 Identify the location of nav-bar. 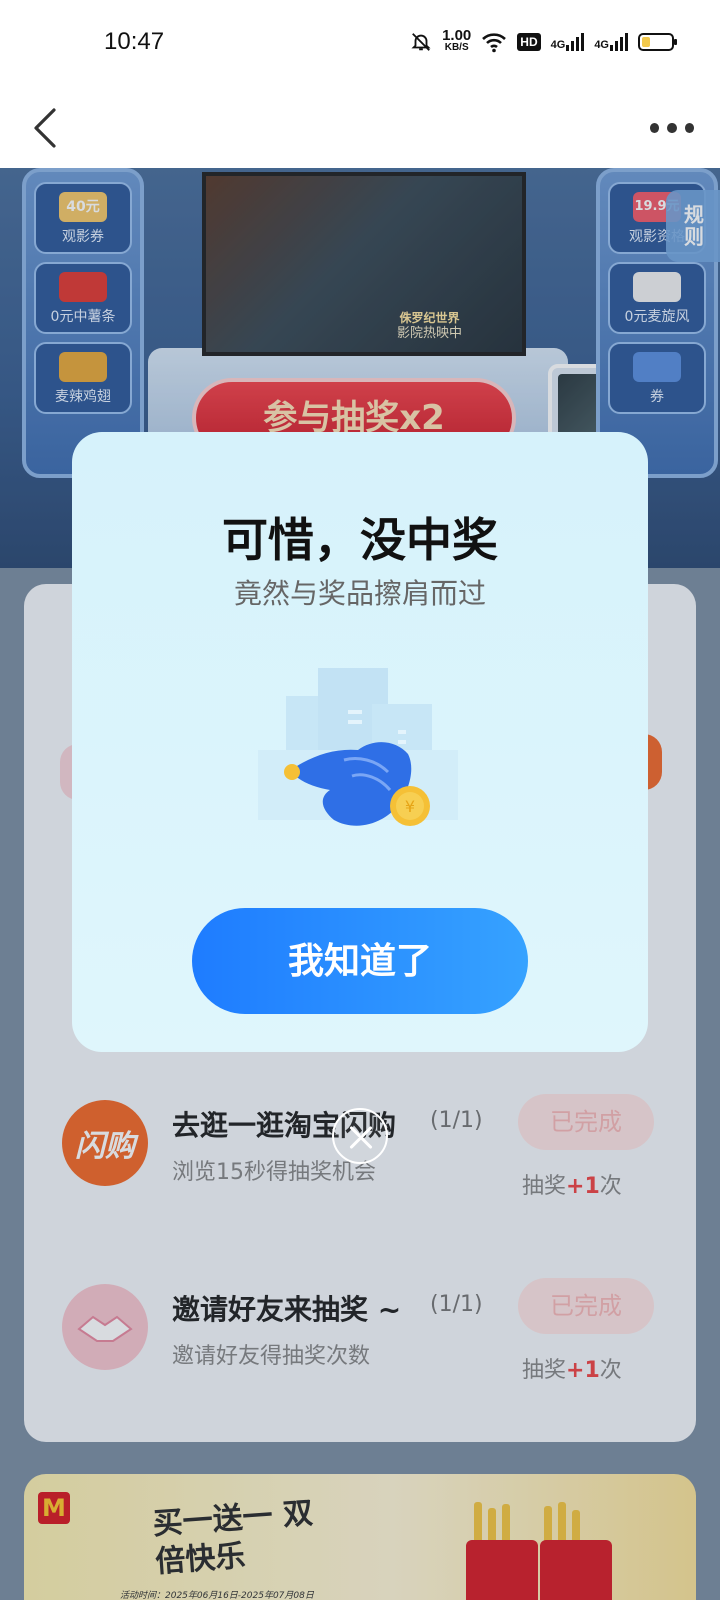
(360, 128).